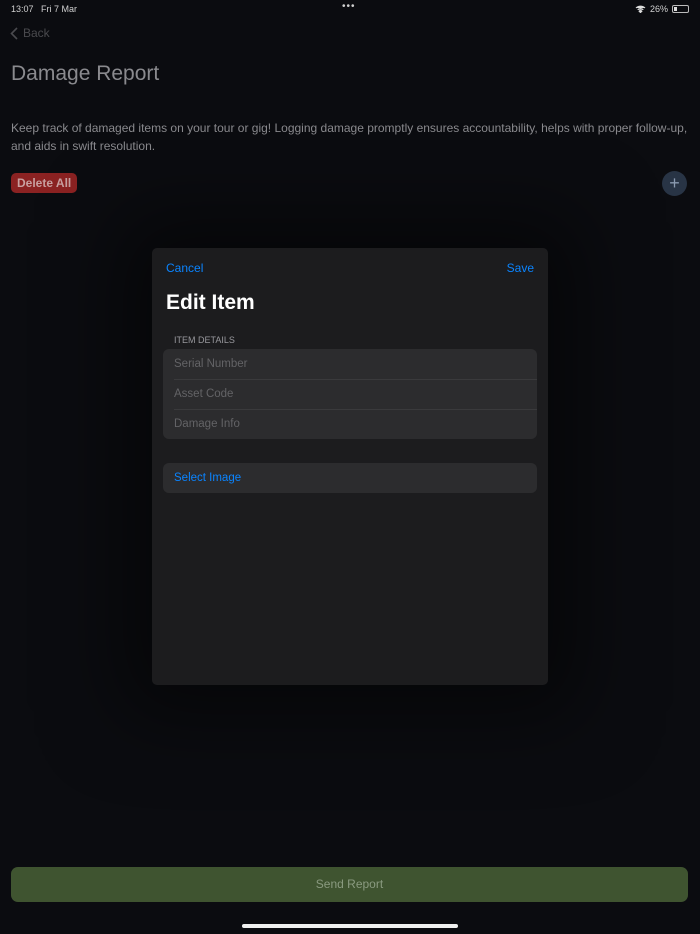 Image resolution: width=700 pixels, height=934 pixels. Describe the element at coordinates (658, 9) in the screenshot. I see `battery-percent: 26%` at that location.